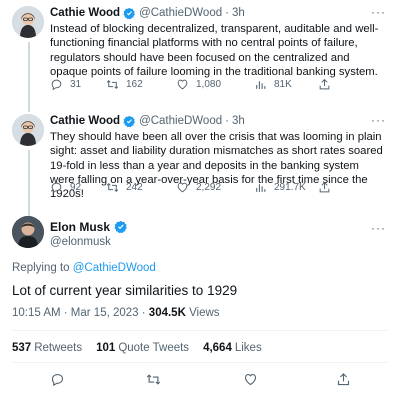  I want to click on likes-count: 4,664, so click(217, 348).